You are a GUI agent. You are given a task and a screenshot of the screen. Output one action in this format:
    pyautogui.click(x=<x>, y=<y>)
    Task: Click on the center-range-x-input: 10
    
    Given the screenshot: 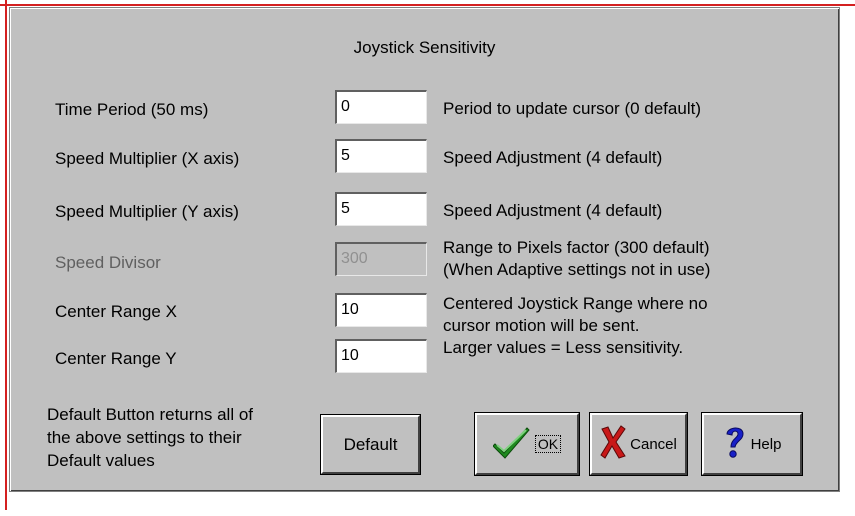 What is the action you would take?
    pyautogui.click(x=381, y=310)
    